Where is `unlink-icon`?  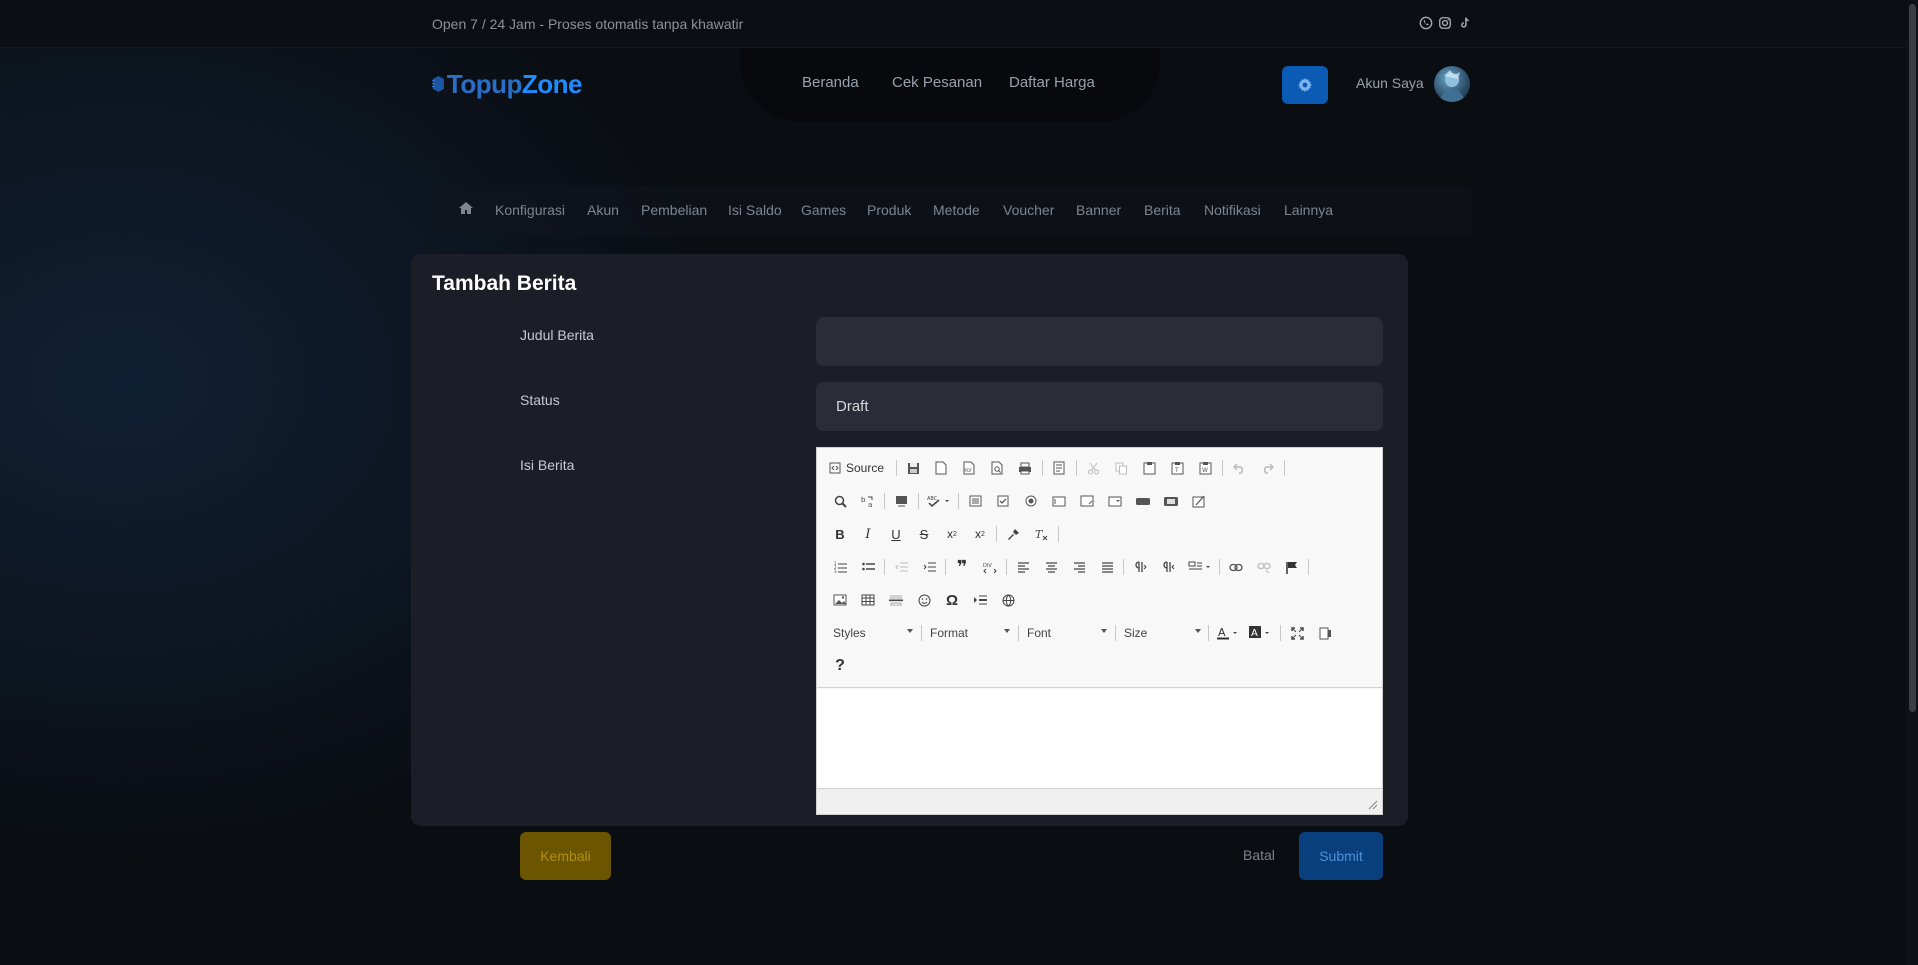 unlink-icon is located at coordinates (1264, 567).